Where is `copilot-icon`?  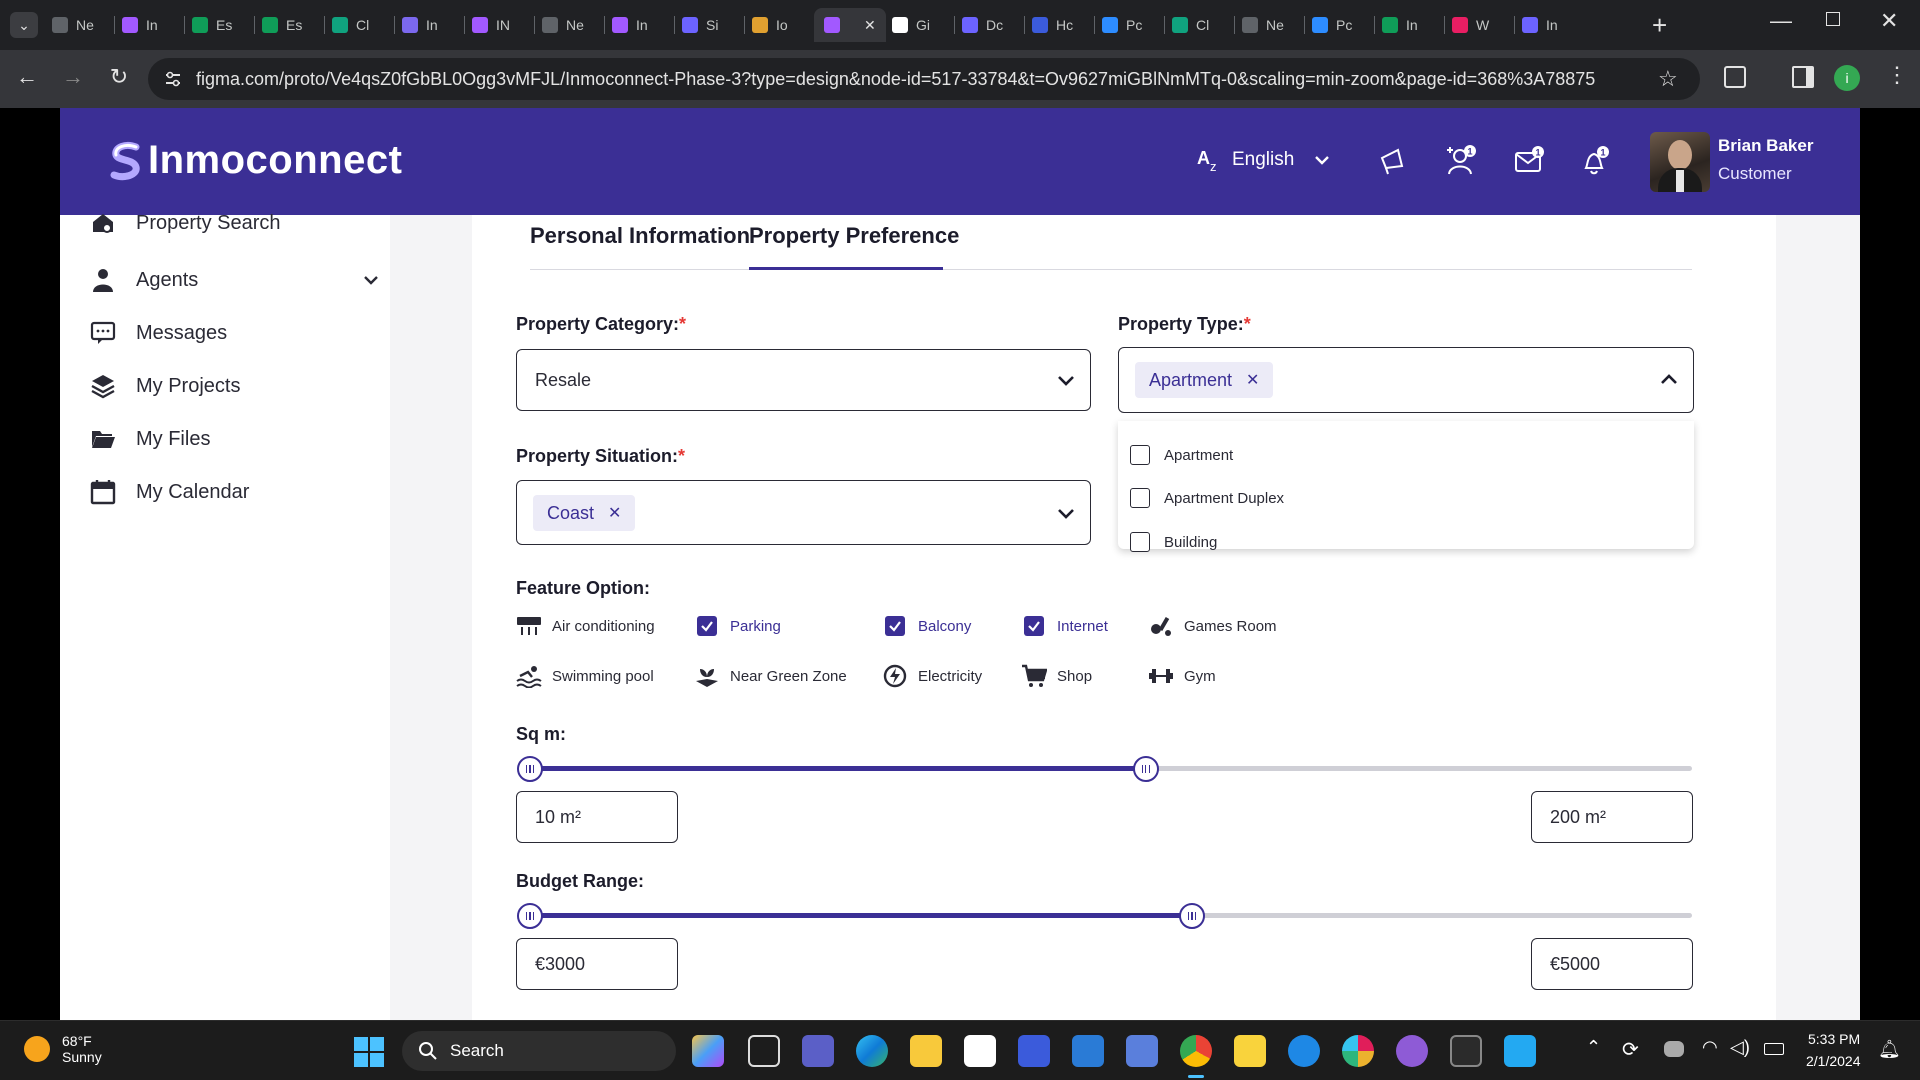 copilot-icon is located at coordinates (708, 1051).